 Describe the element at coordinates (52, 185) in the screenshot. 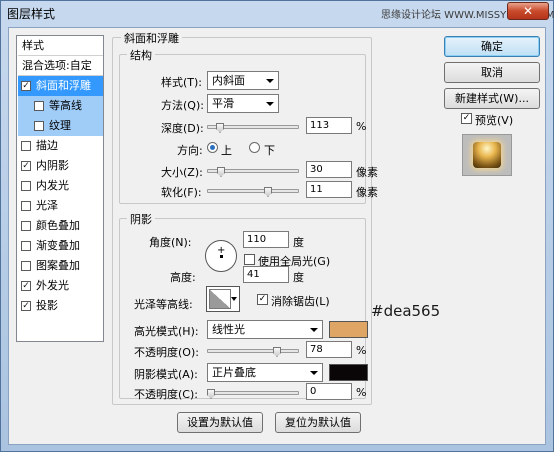

I see `style-list-label: 内发光` at that location.